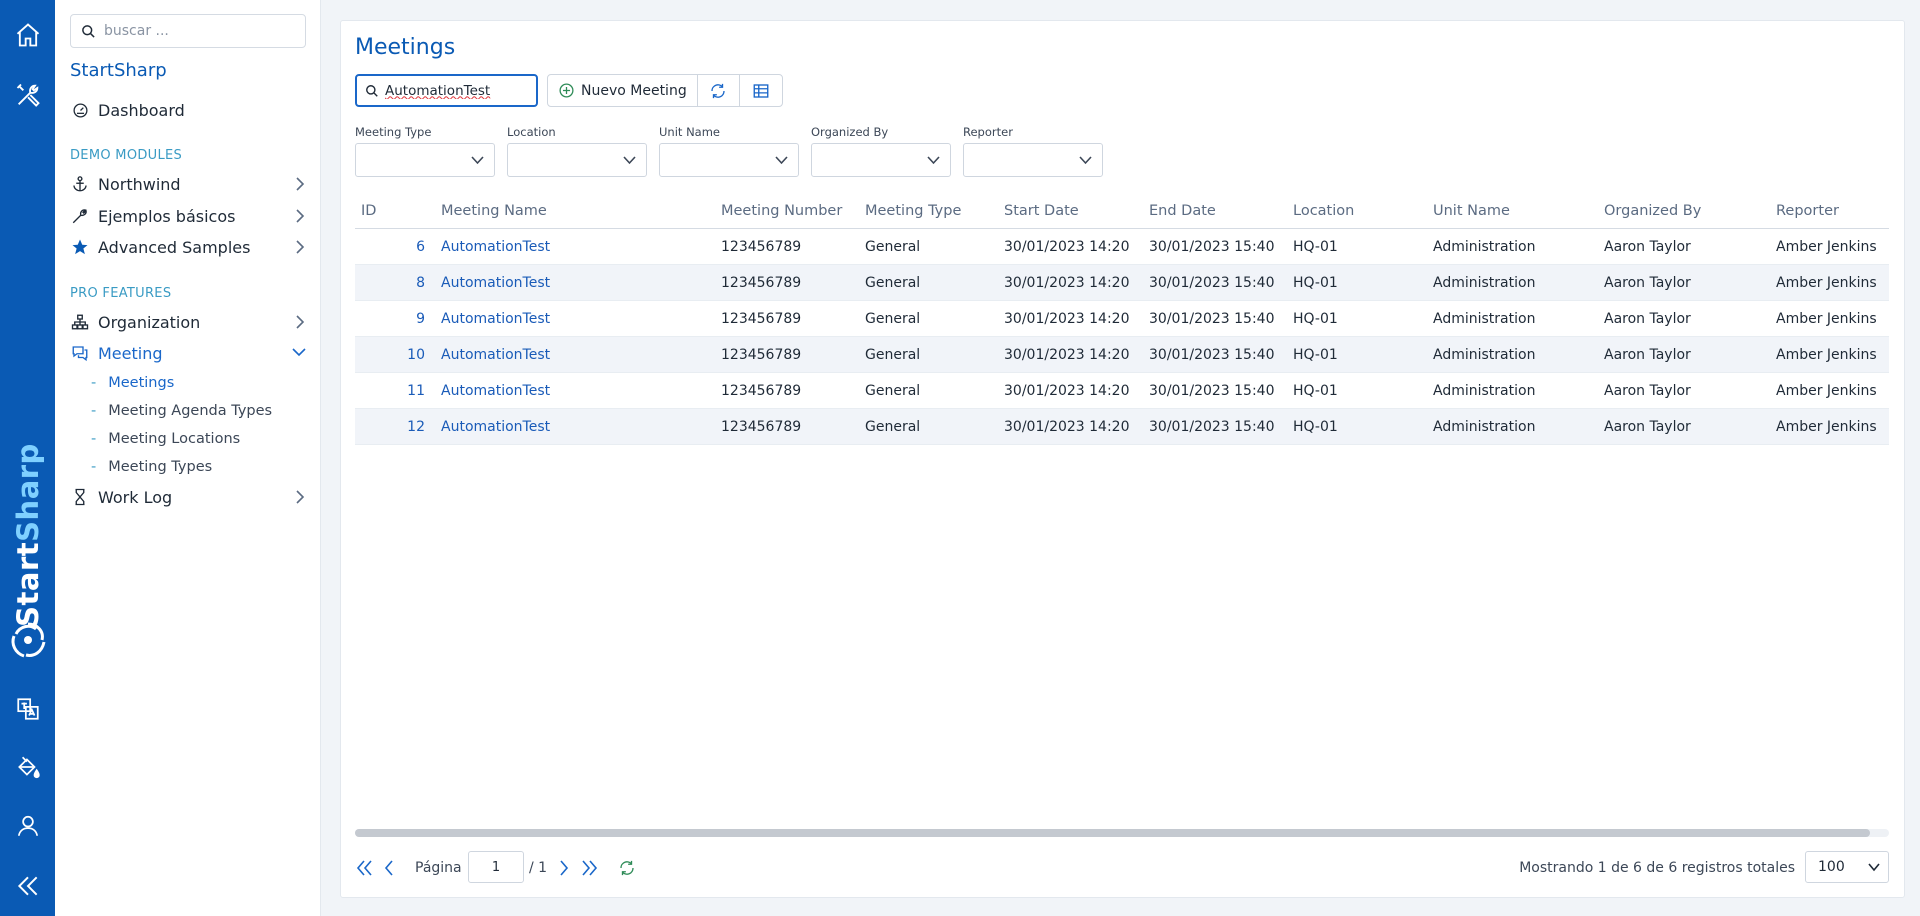 The height and width of the screenshot is (916, 1920). Describe the element at coordinates (188, 184) in the screenshot. I see `sidebar-item-northwind: Northwind` at that location.